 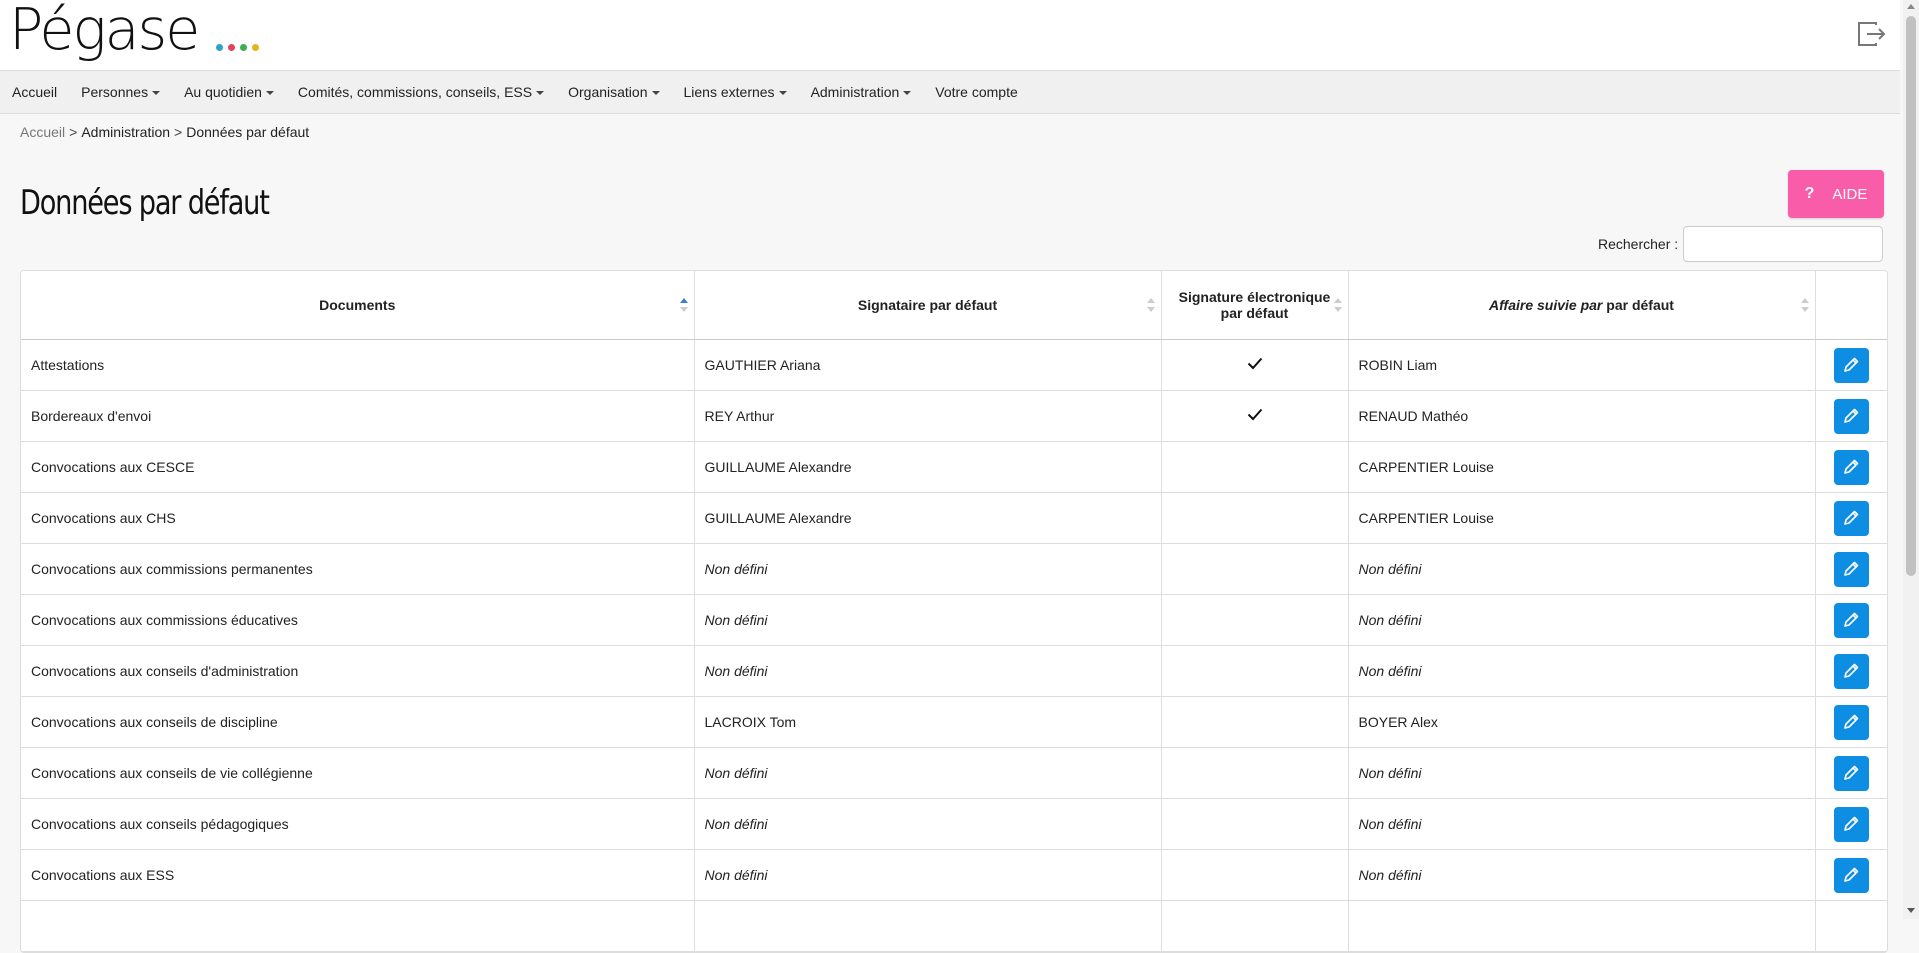 I want to click on sort-asc-icon, so click(x=683, y=305).